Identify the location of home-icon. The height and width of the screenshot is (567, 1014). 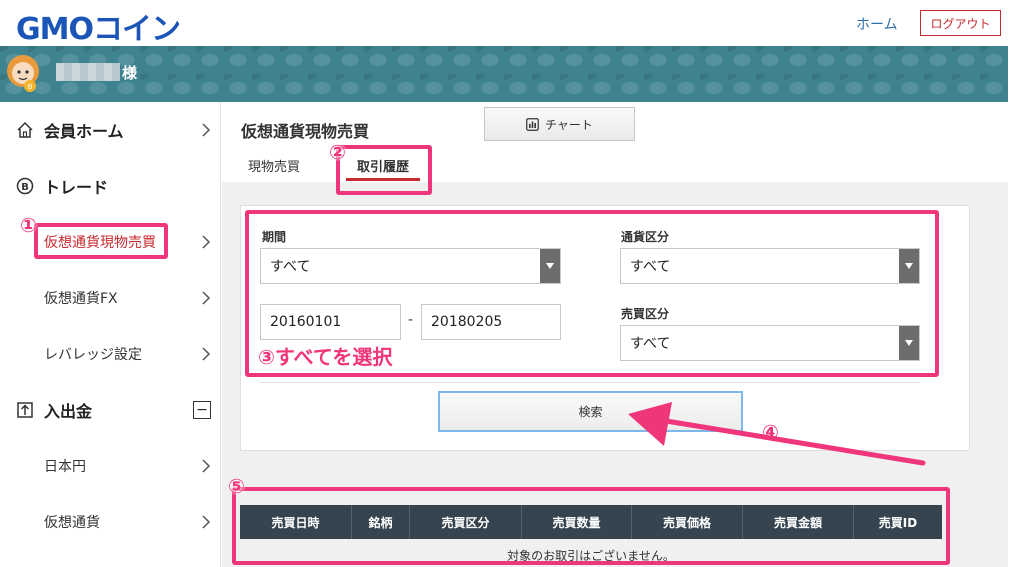
(25, 129).